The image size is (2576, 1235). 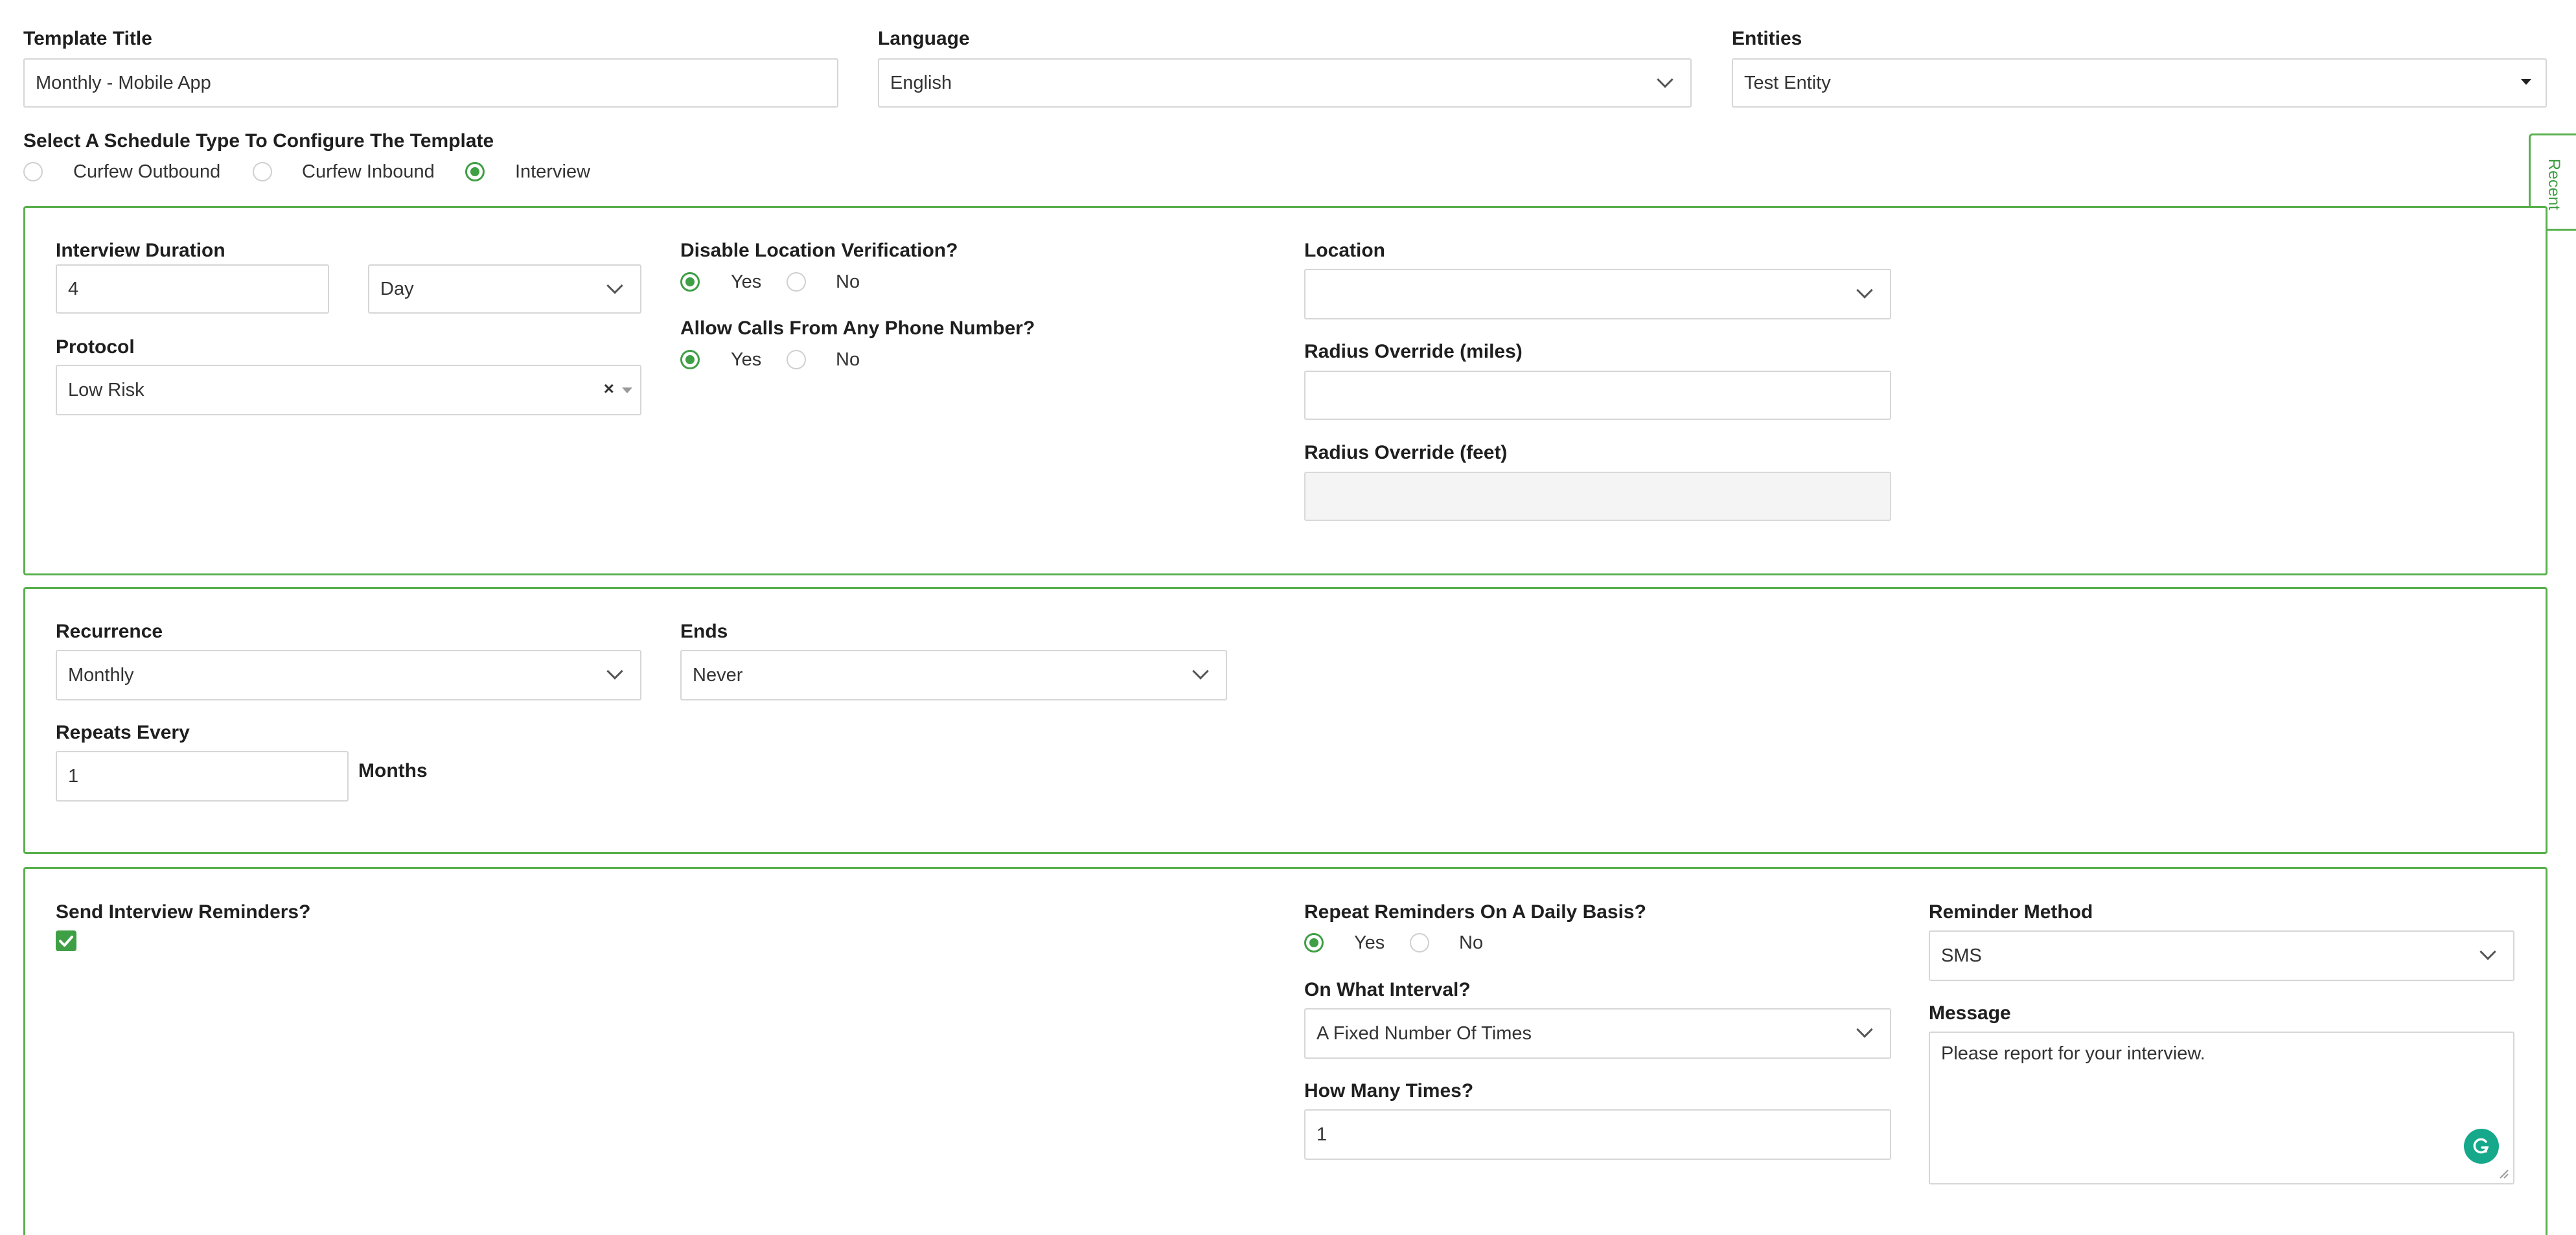 I want to click on grammarly-icon, so click(x=2481, y=1147).